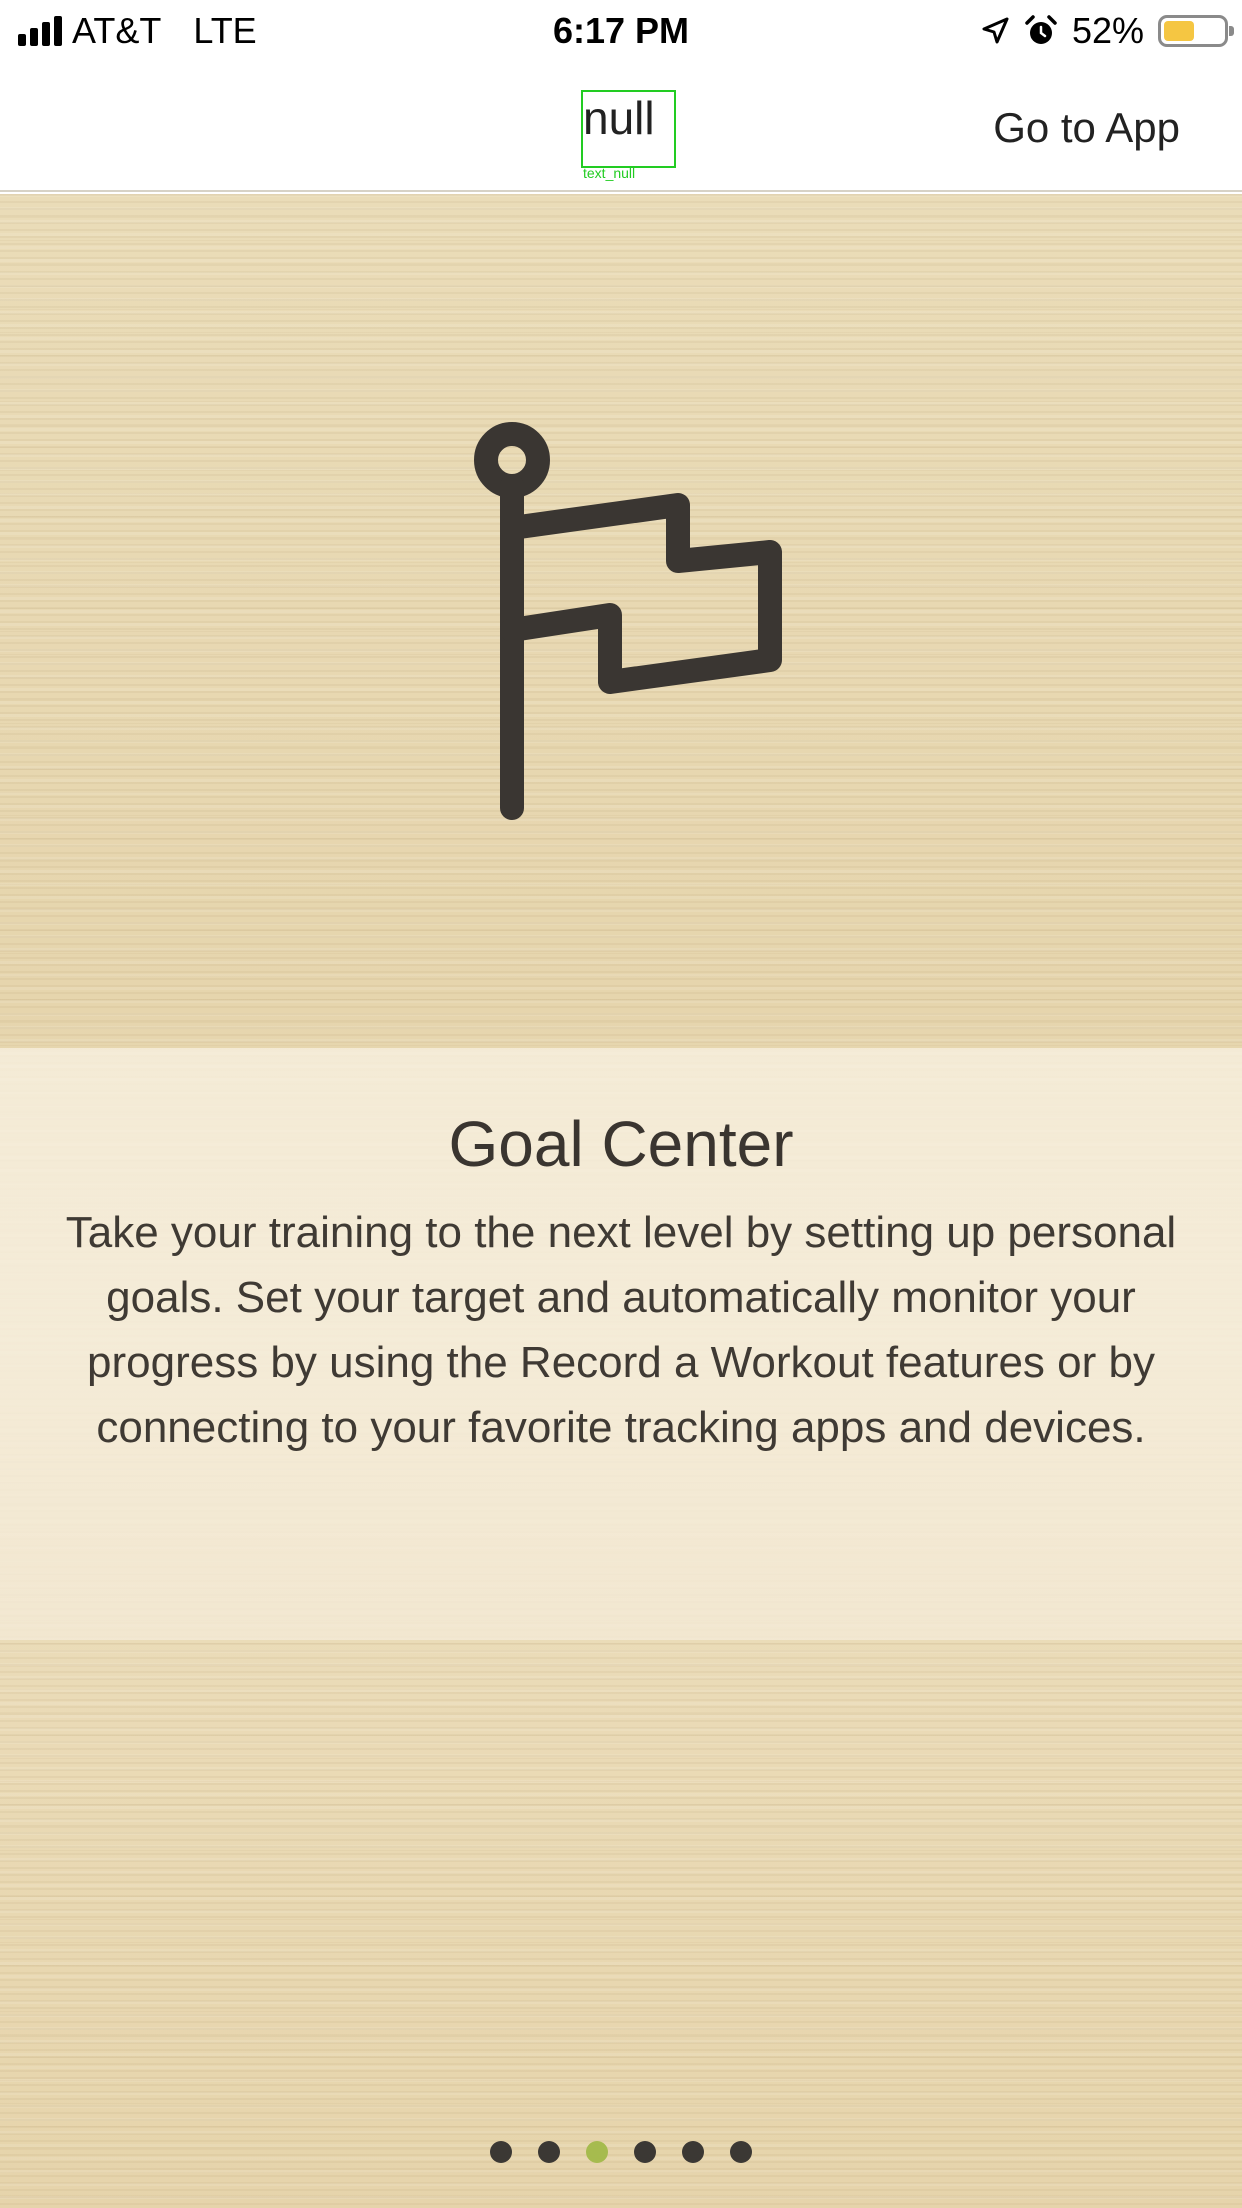 Image resolution: width=1242 pixels, height=2208 pixels. I want to click on nav-title: null, so click(619, 118).